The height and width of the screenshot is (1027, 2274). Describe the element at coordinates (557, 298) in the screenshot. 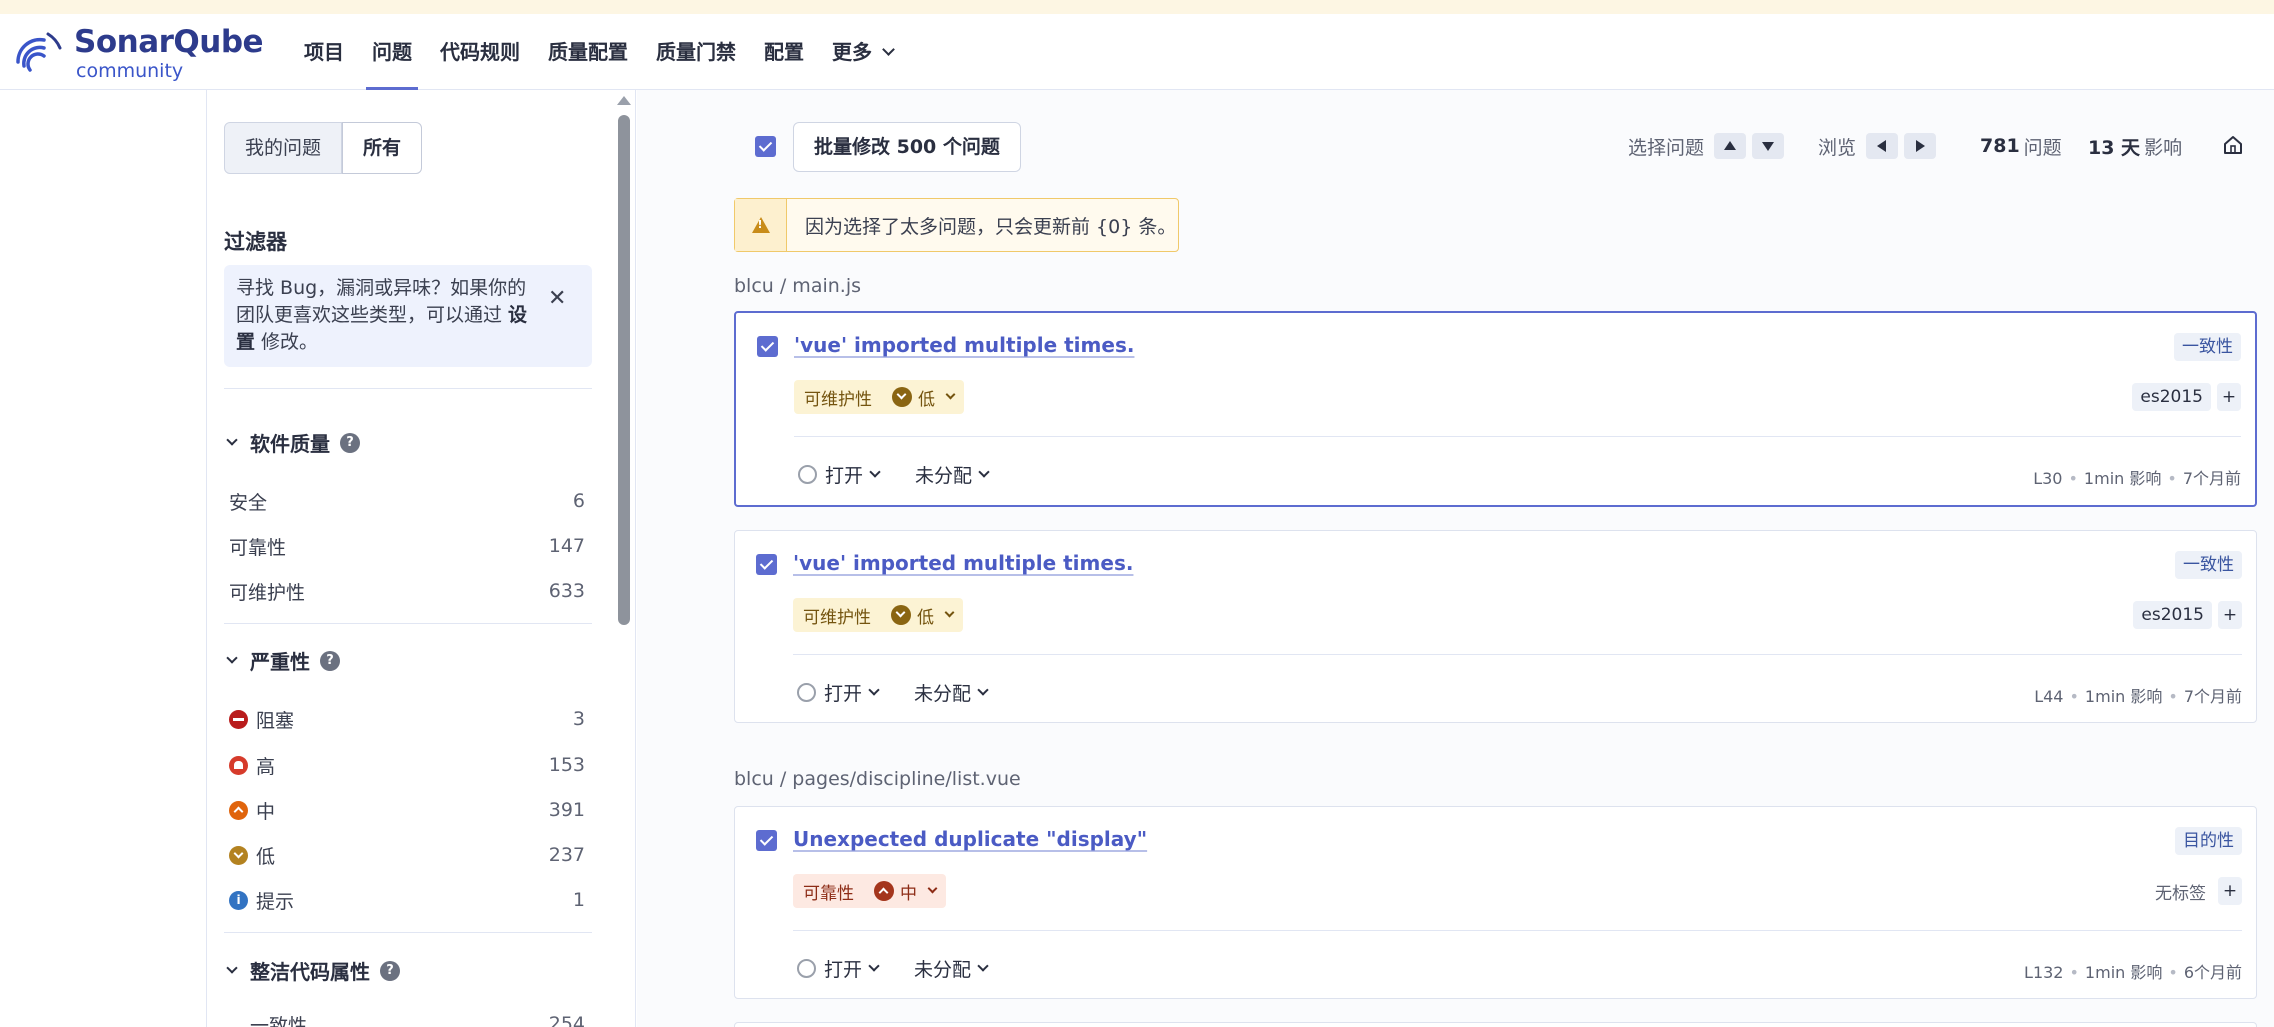

I see `close-icon: ✕` at that location.